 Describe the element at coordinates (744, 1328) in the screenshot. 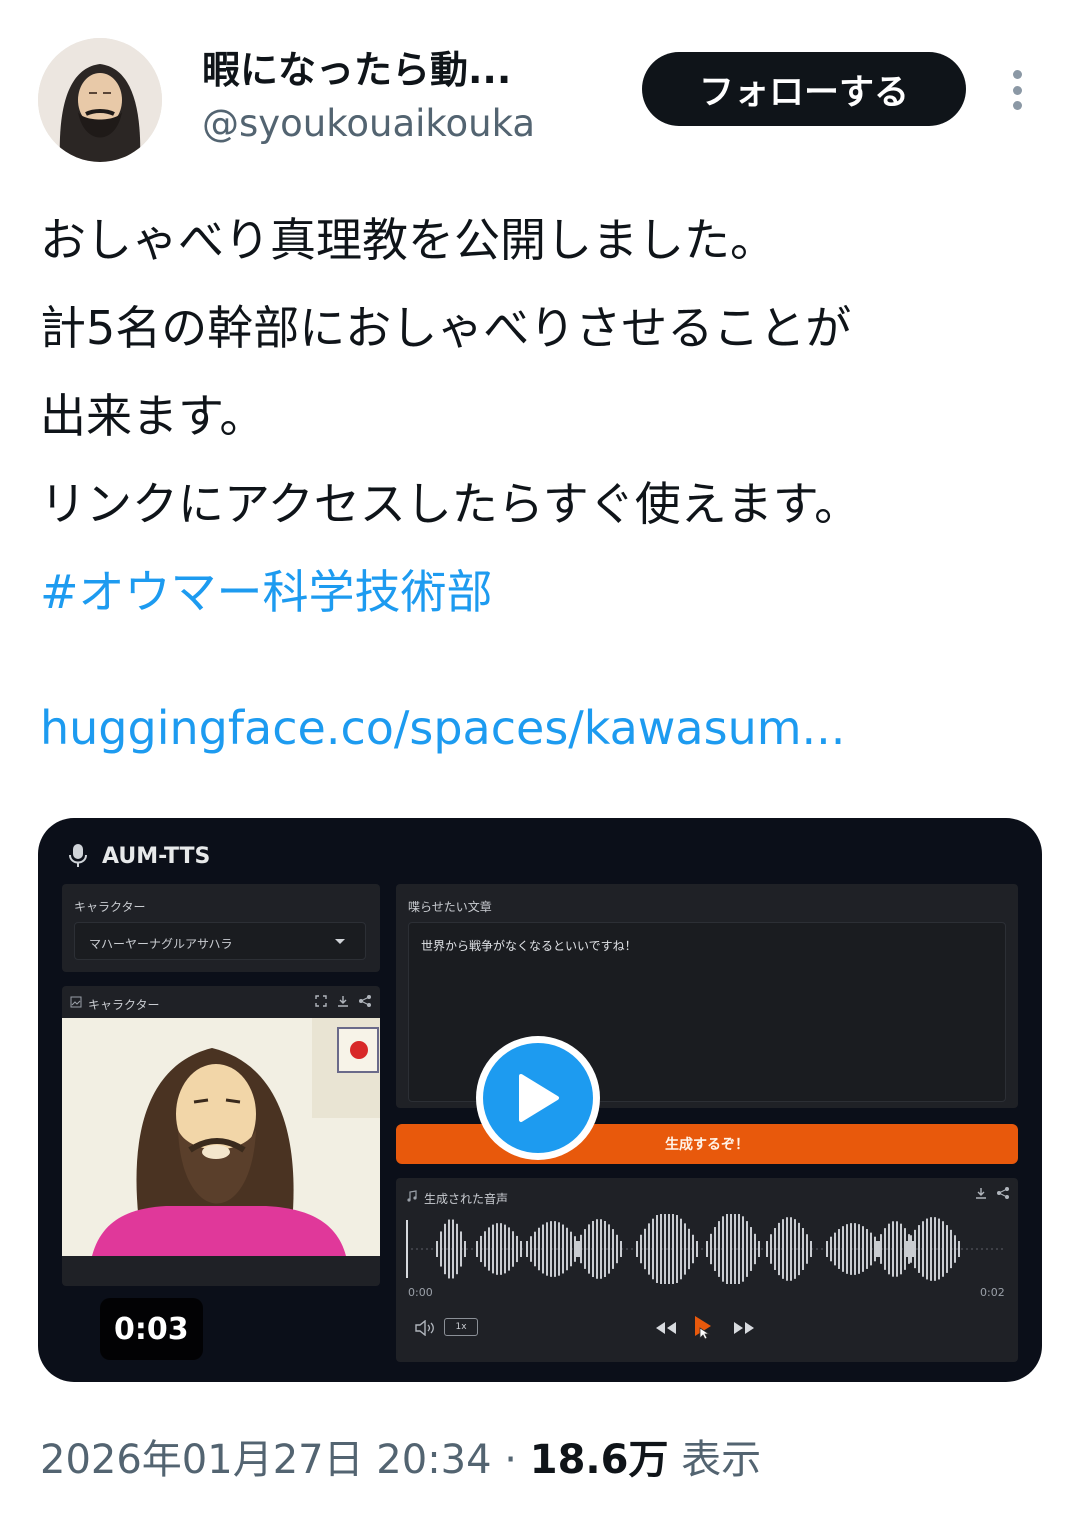

I see `fast-forward-icon` at that location.